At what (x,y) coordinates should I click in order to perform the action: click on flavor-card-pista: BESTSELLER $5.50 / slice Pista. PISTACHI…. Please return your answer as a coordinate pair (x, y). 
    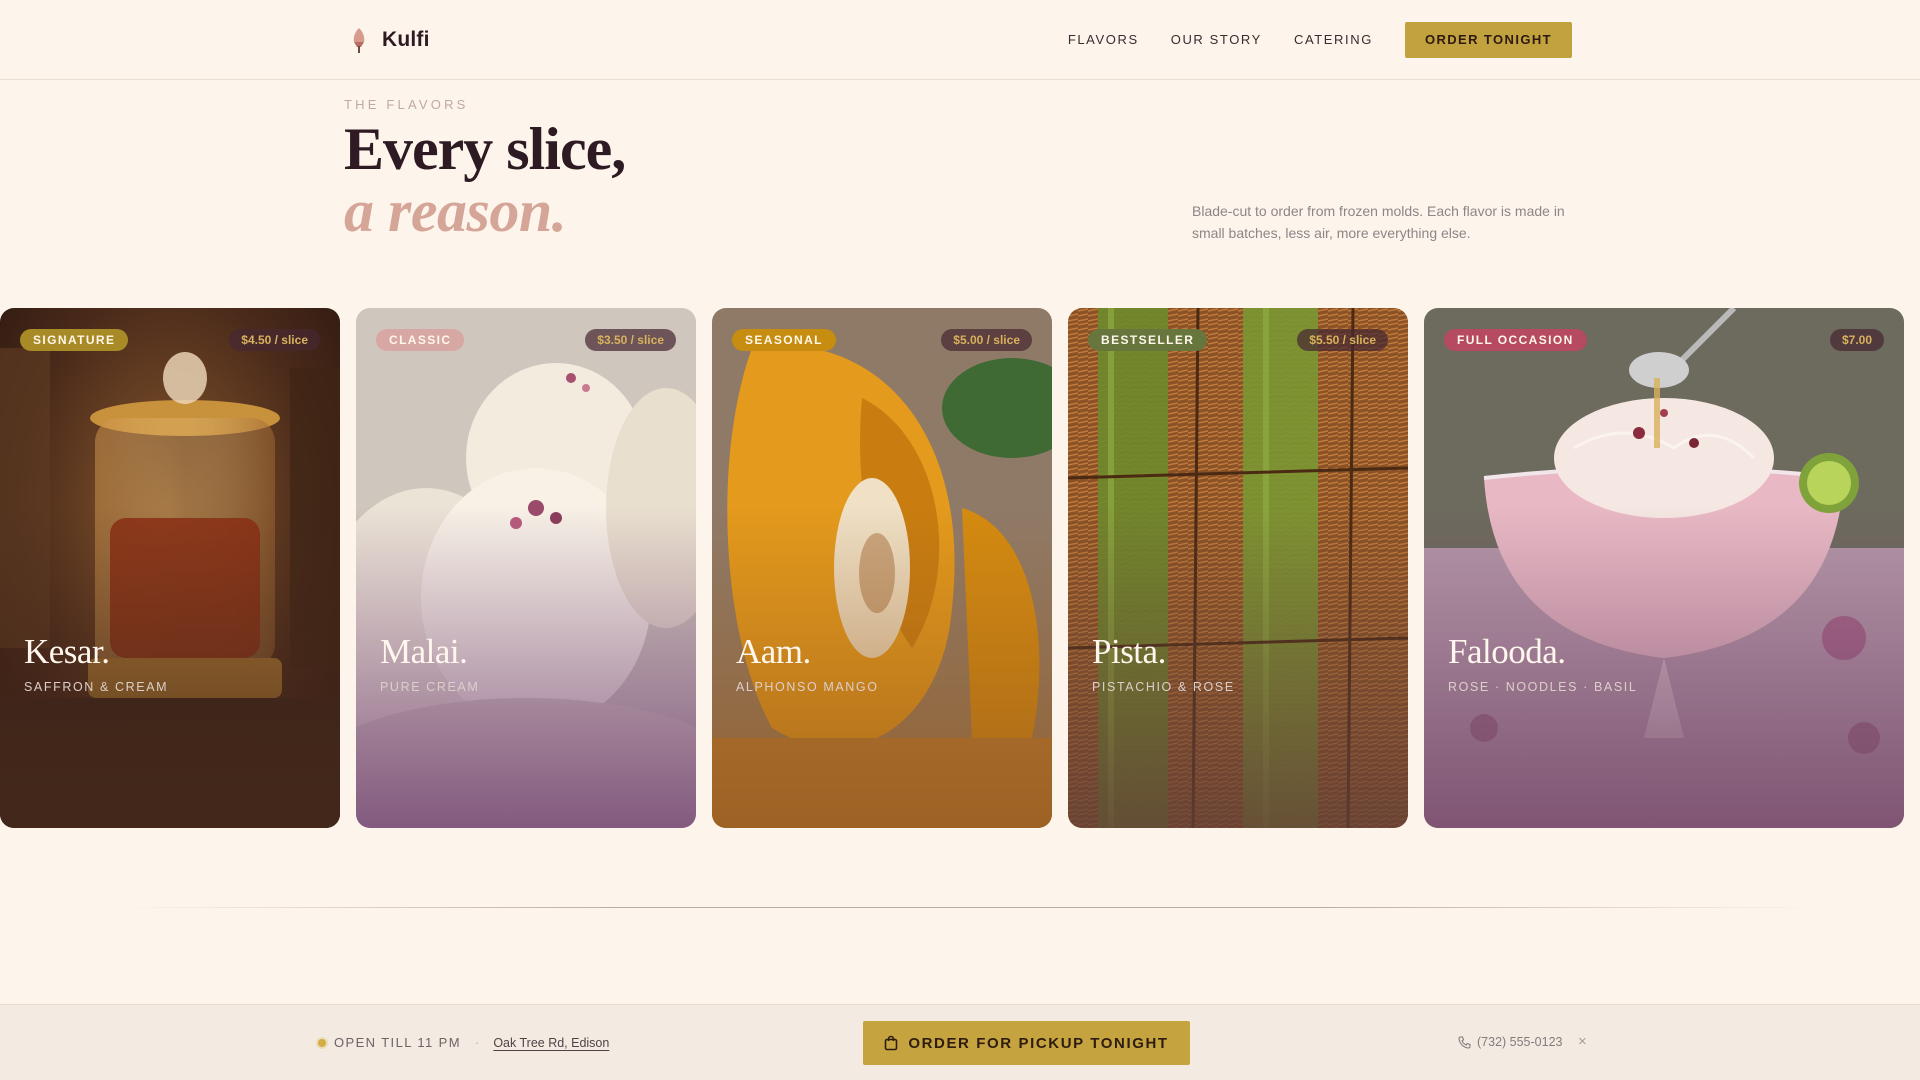
    Looking at the image, I should click on (1238, 568).